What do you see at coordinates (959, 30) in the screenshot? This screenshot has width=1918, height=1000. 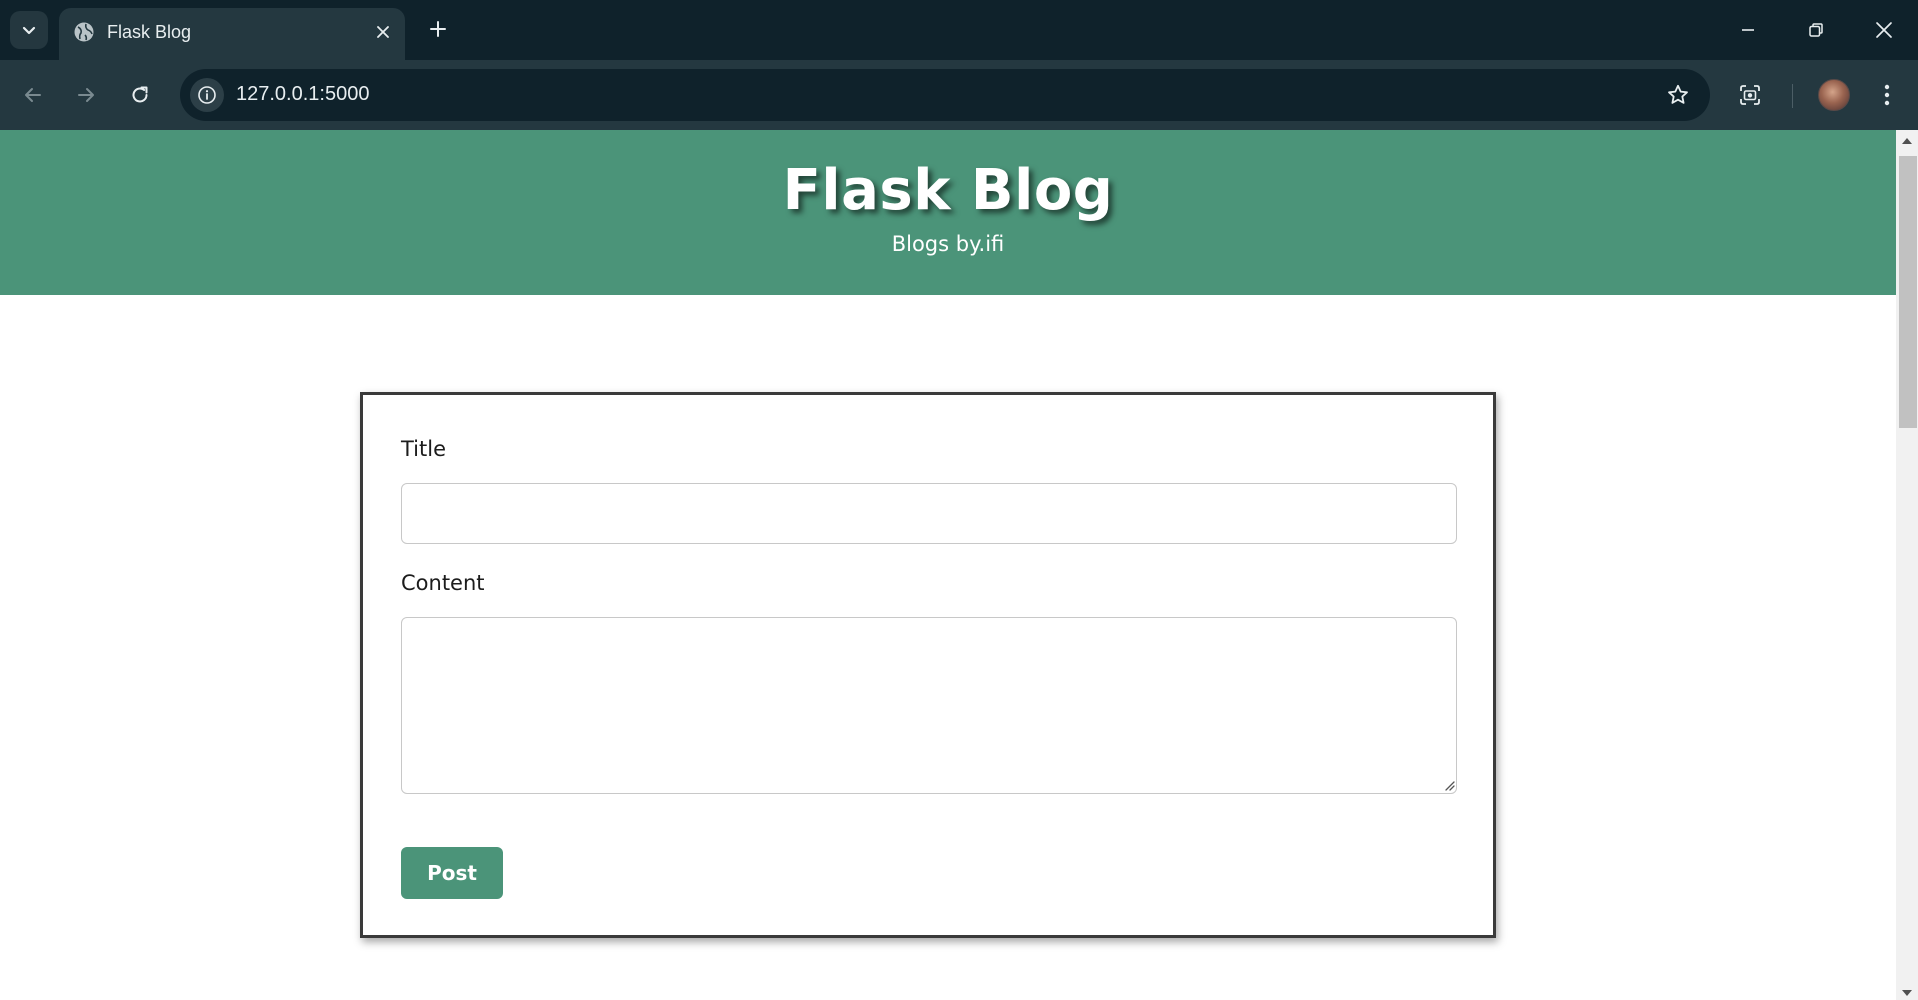 I see `browser-tab-bar: Flask Blog` at bounding box center [959, 30].